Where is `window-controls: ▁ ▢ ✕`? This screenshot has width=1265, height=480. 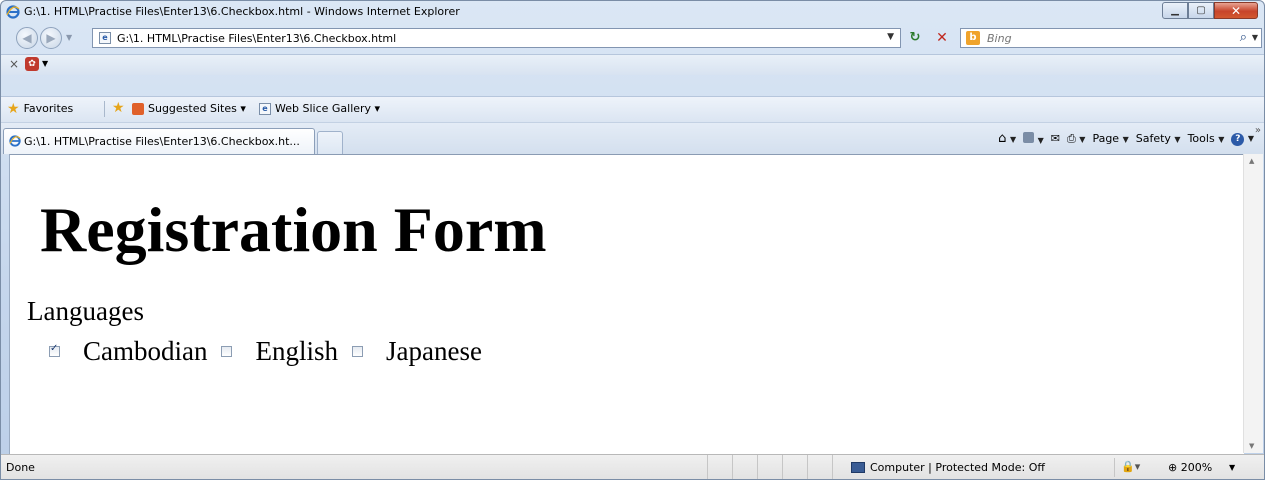
window-controls: ▁ ▢ ✕ is located at coordinates (1210, 11).